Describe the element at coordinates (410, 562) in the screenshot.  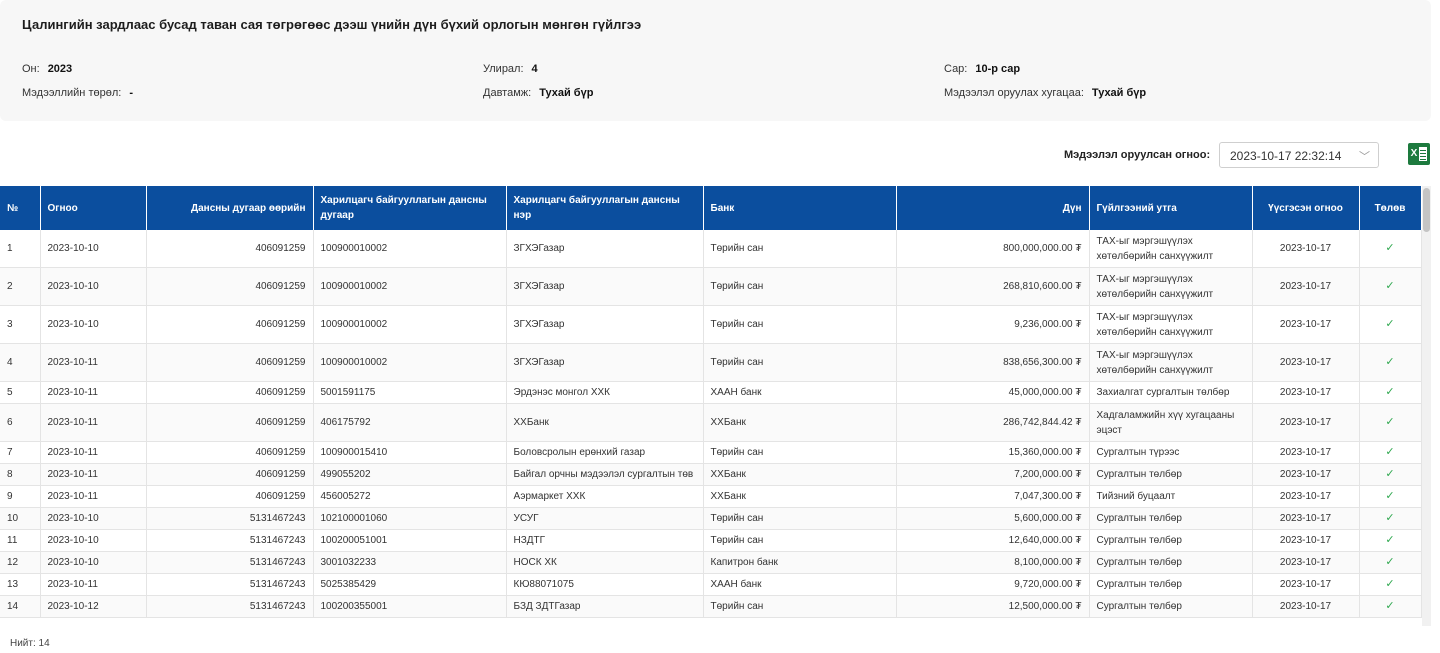
I see `cell-counterparty-account: 3001032233` at that location.